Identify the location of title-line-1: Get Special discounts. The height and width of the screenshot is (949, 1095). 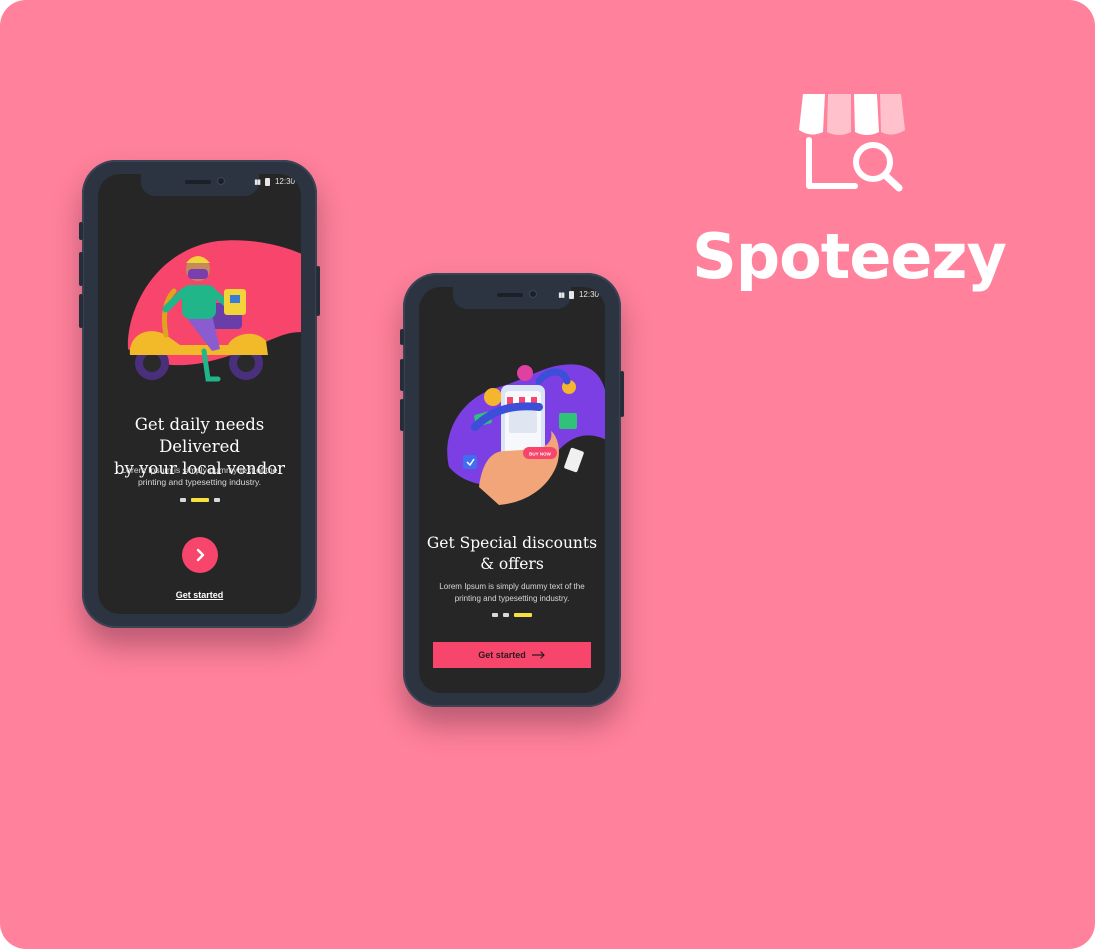
(512, 543).